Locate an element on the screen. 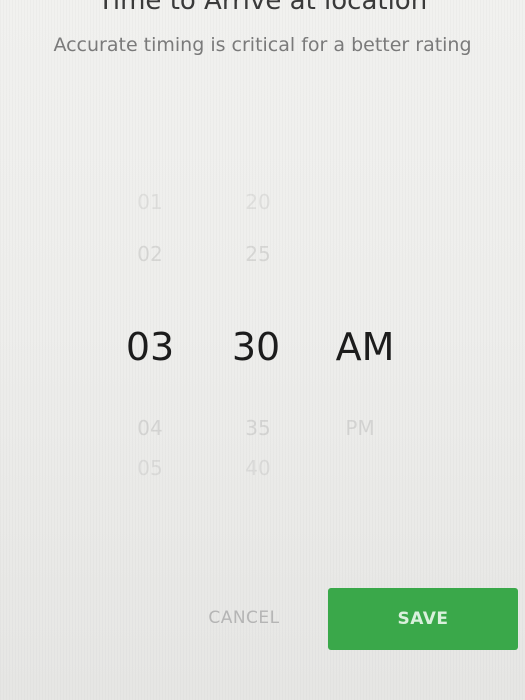 Image resolution: width=525 pixels, height=700 pixels. minute-option: 40 is located at coordinates (258, 468).